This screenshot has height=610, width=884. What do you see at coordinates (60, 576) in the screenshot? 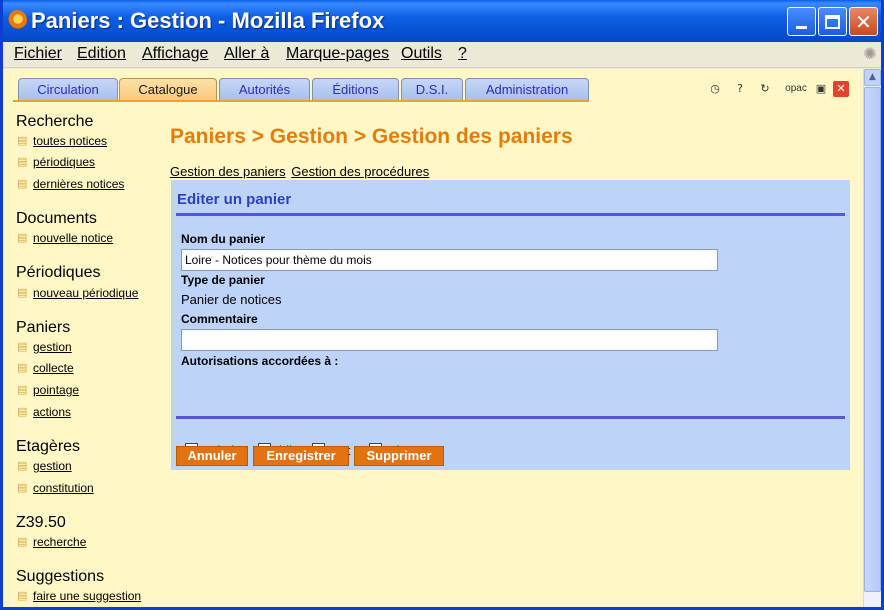
I see `nav-section-suggestions: Suggestions` at bounding box center [60, 576].